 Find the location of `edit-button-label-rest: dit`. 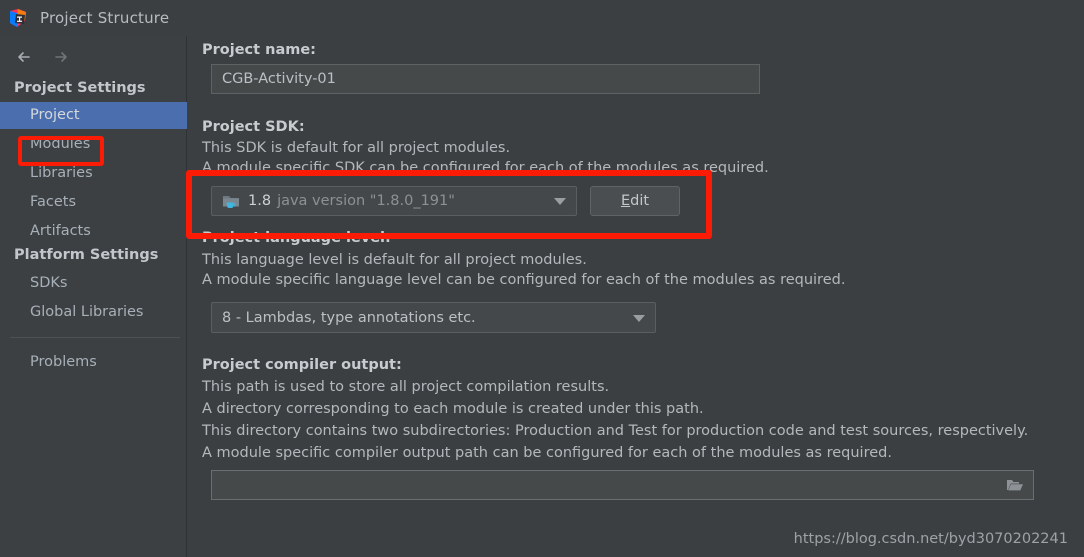

edit-button-label-rest: dit is located at coordinates (640, 201).